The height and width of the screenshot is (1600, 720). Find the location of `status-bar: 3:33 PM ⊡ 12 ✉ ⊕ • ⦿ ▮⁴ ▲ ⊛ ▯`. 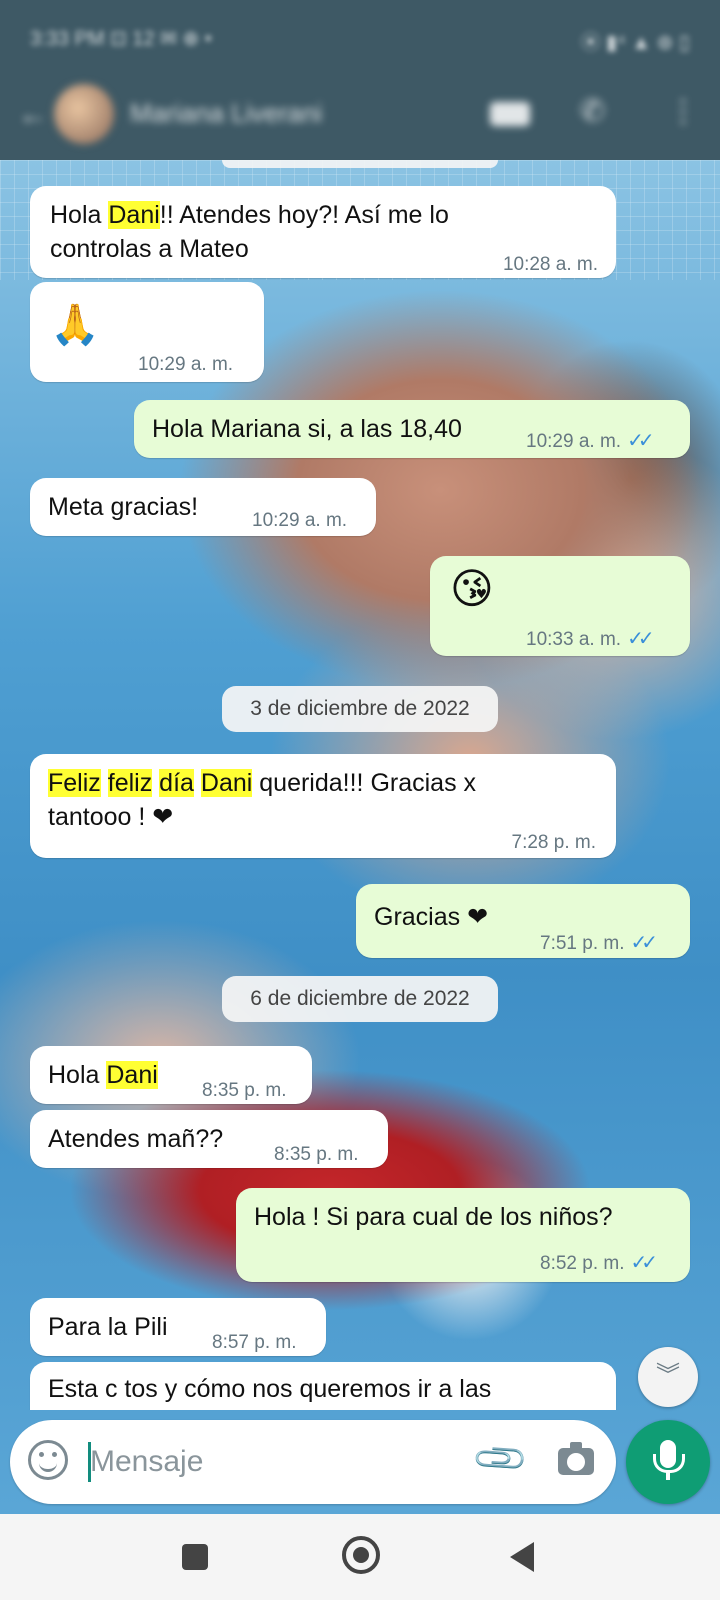

status-bar: 3:33 PM ⊡ 12 ✉ ⊕ • ⦿ ▮⁴ ▲ ⊛ ▯ is located at coordinates (360, 40).